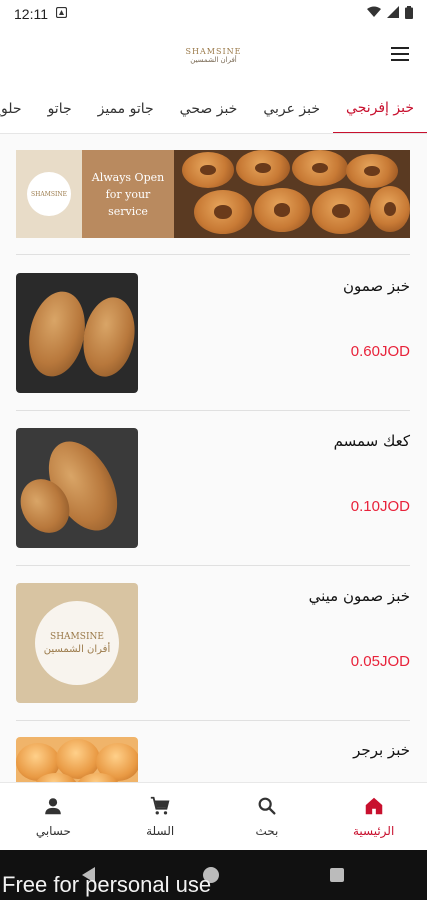 This screenshot has width=427, height=900. I want to click on tab-category: جاتو مميز, so click(126, 108).